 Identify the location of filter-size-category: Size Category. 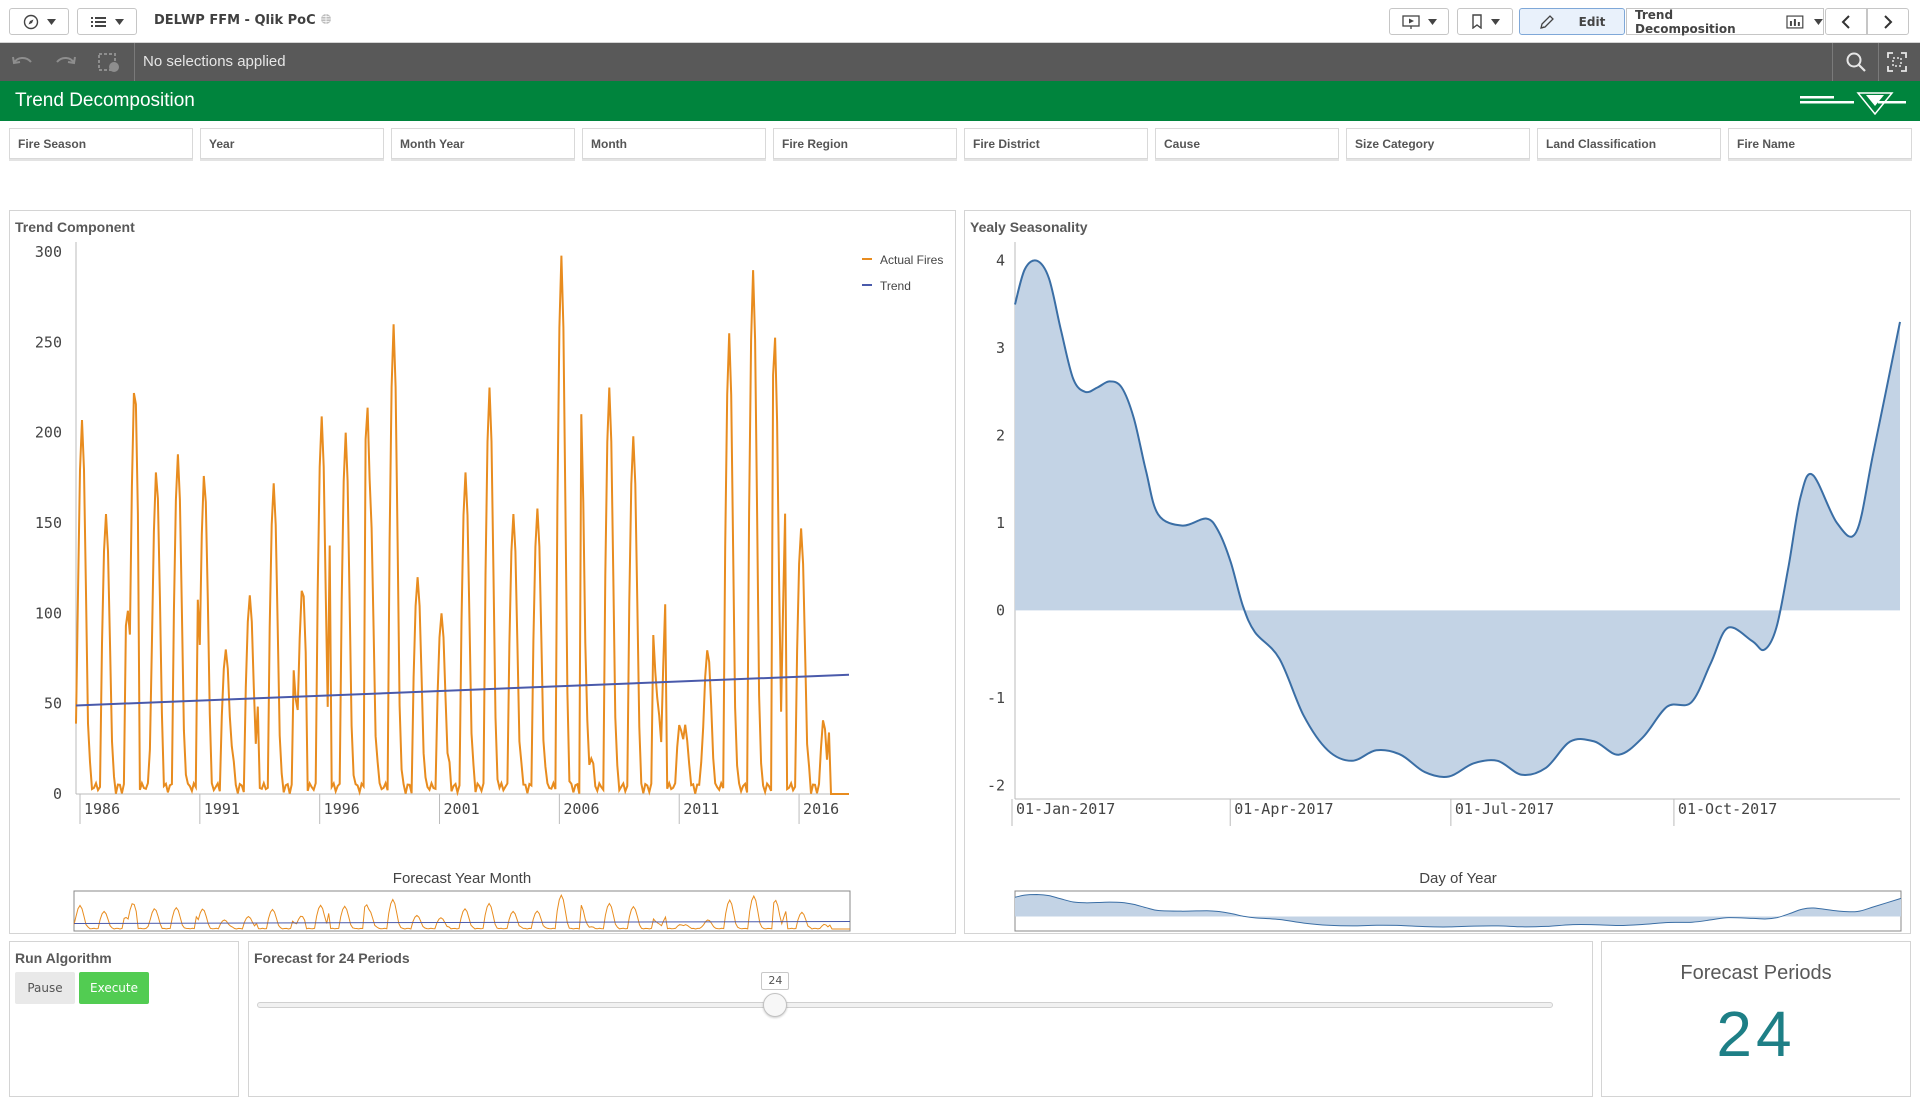
(1438, 143).